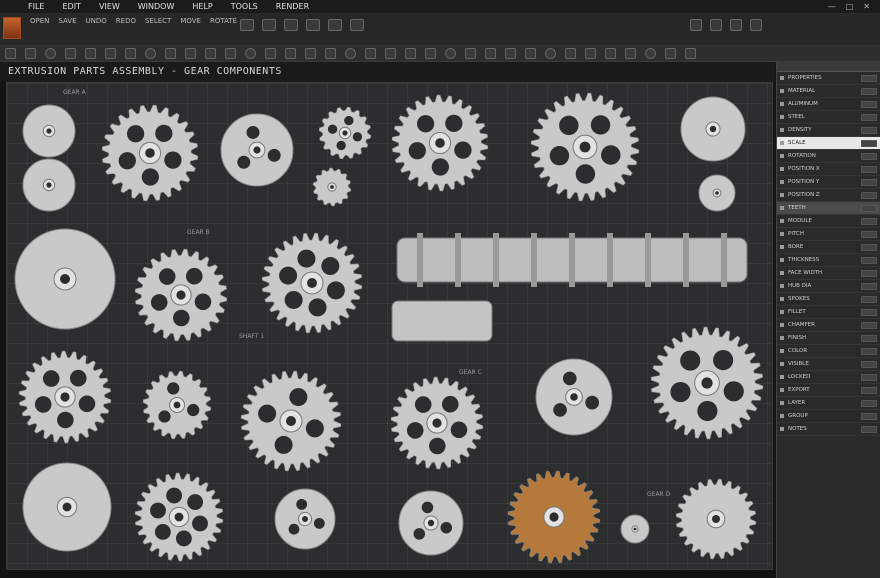 Image resolution: width=880 pixels, height=578 pixels. Describe the element at coordinates (109, 6) in the screenshot. I see `menu-item: VIEW` at that location.